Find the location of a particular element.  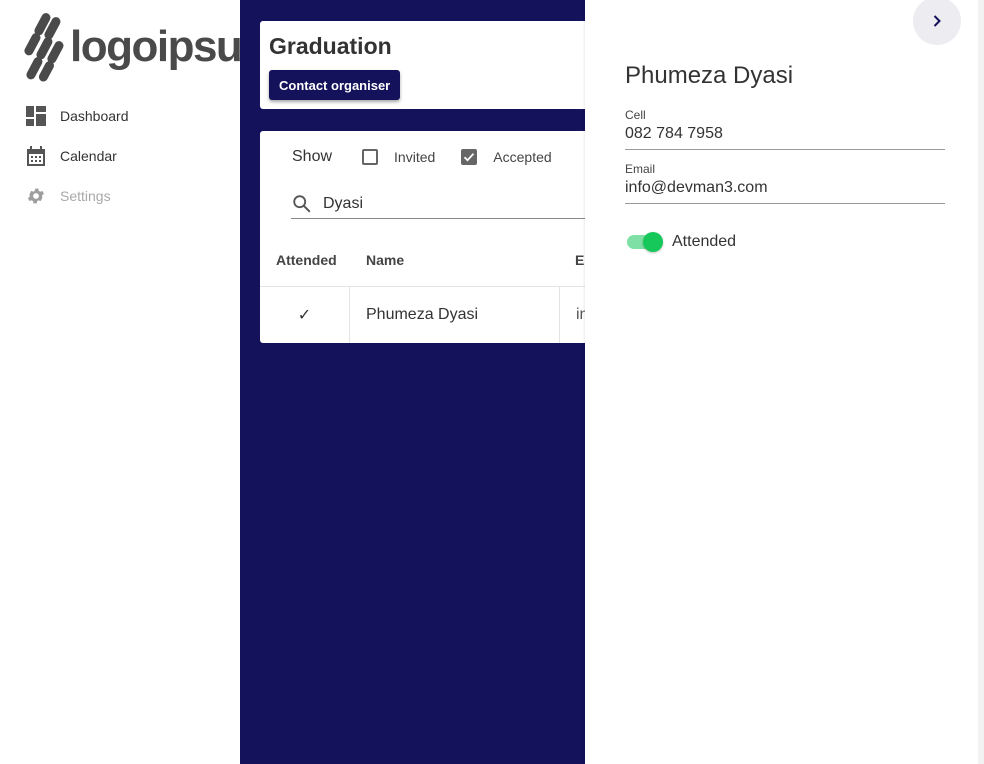

gear-icon is located at coordinates (36, 196).